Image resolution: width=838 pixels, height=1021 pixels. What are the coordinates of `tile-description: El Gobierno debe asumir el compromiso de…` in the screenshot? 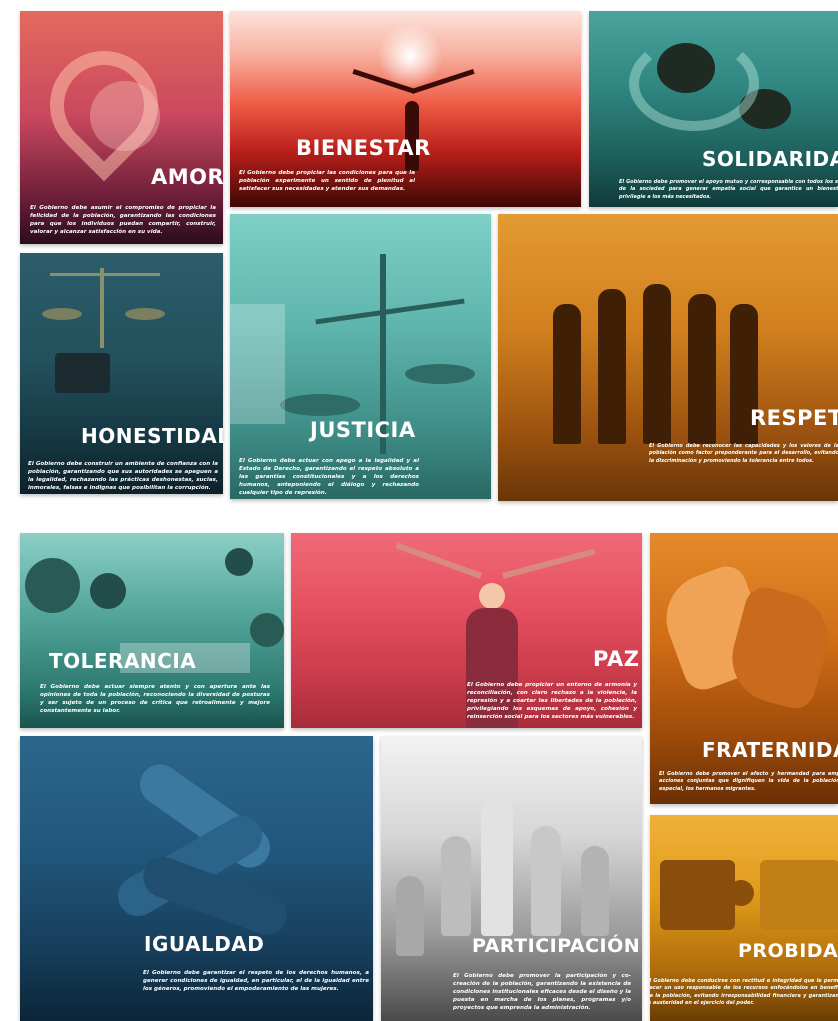 It's located at (123, 220).